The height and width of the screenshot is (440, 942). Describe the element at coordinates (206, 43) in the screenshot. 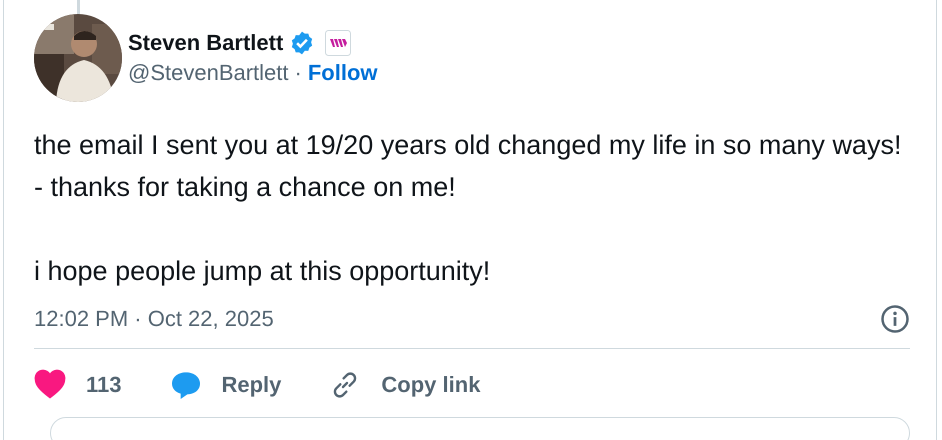

I see `author-name: Steven Bartlett` at that location.